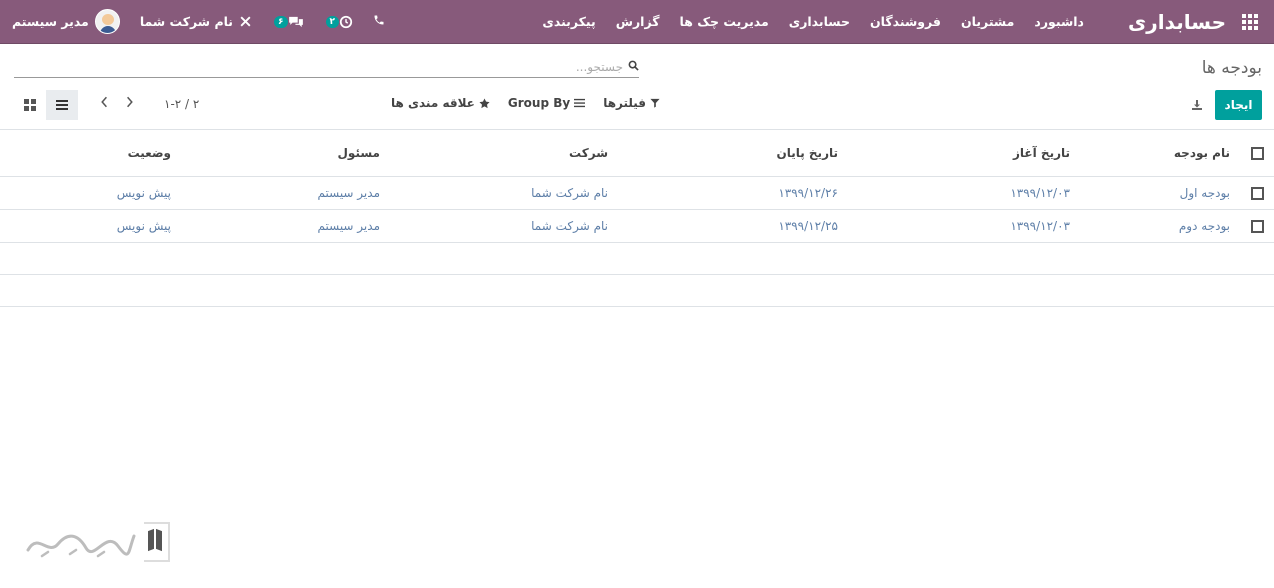 This screenshot has height=588, width=1274. I want to click on watermark-script-icon, so click(81, 546).